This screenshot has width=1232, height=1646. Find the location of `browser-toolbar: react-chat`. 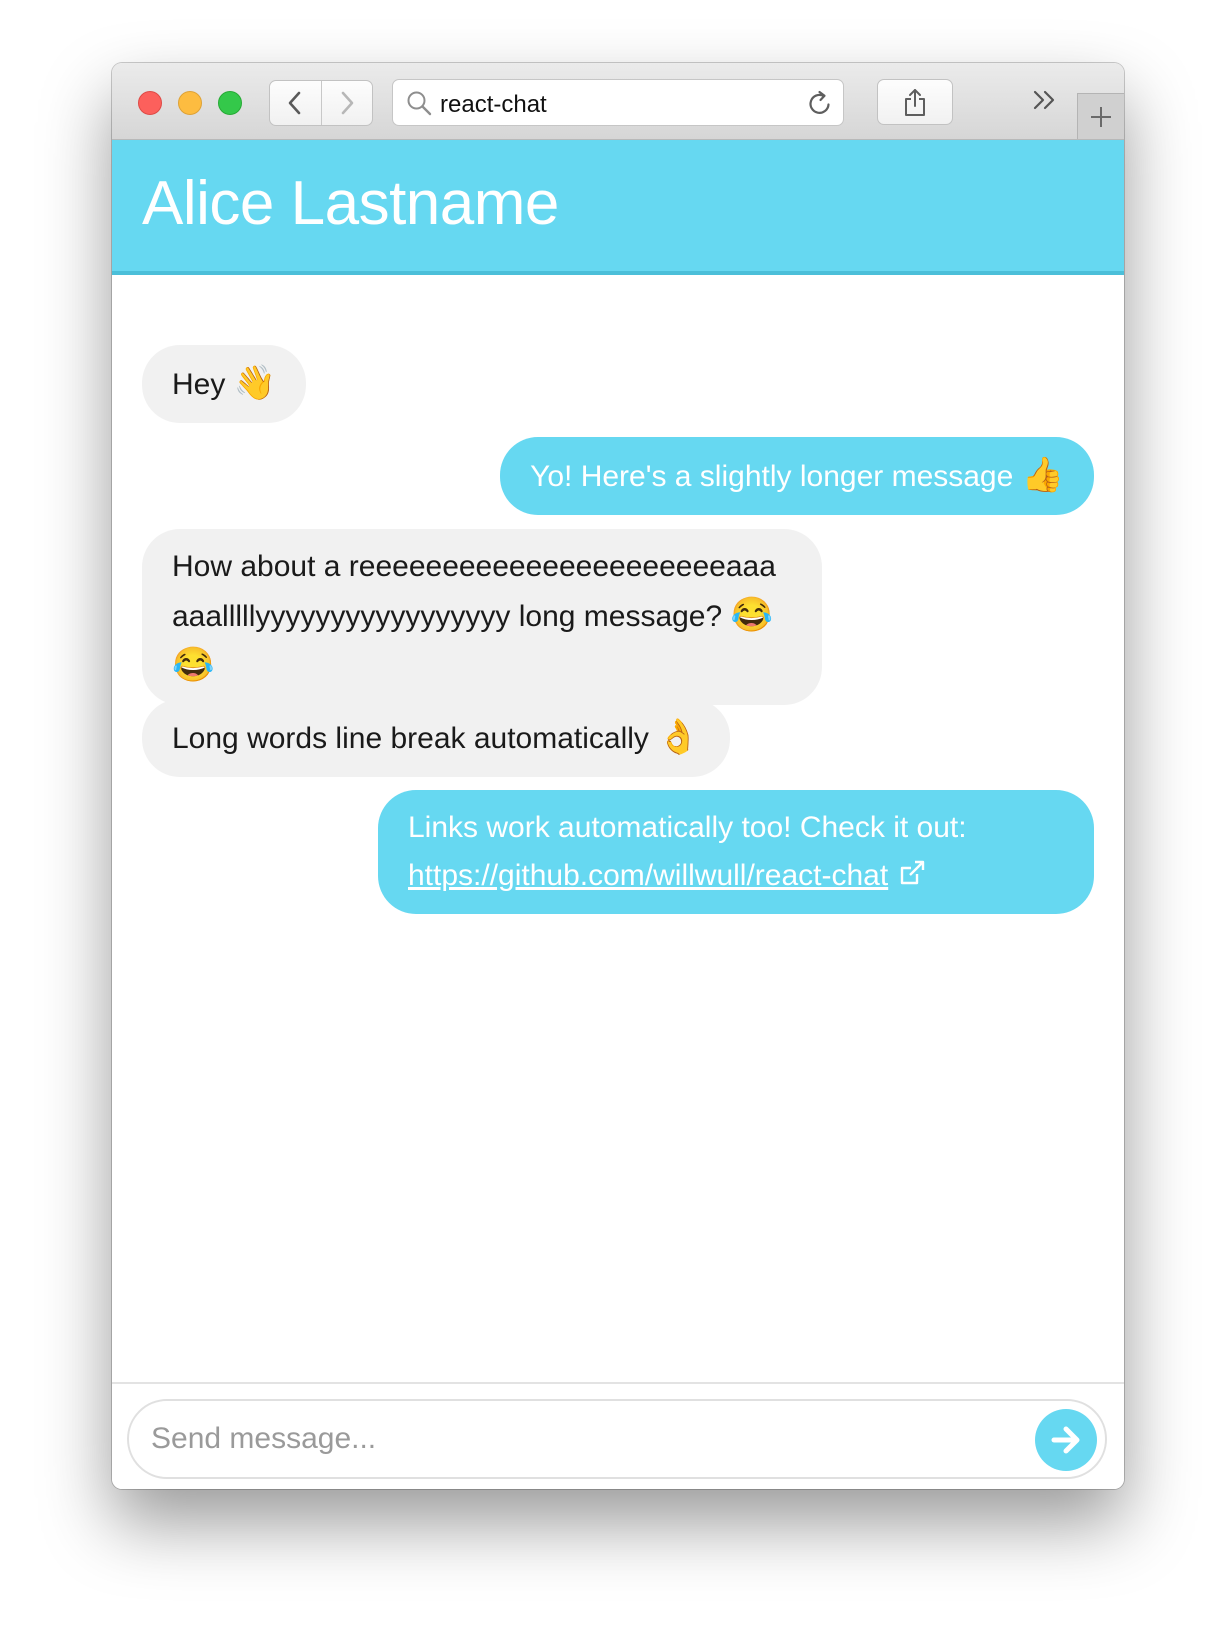

browser-toolbar: react-chat is located at coordinates (618, 101).